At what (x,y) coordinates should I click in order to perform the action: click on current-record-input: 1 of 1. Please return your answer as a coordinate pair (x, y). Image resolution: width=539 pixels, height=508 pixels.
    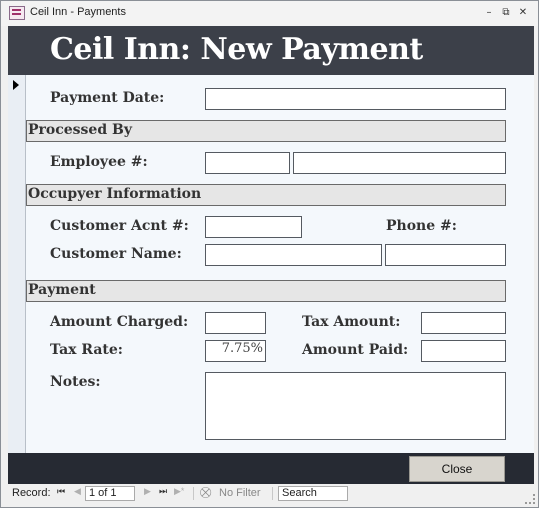
    Looking at the image, I should click on (110, 493).